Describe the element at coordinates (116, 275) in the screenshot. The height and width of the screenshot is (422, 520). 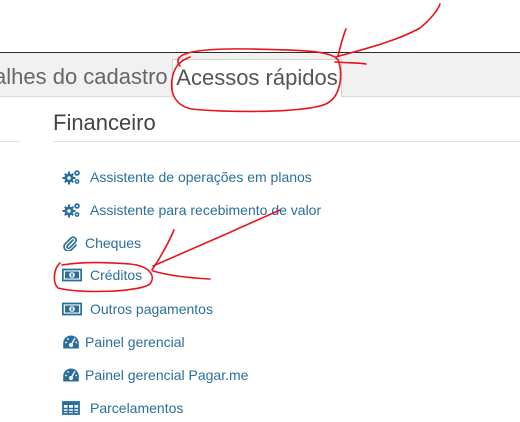
I see `menu-item-label: Créditos` at that location.